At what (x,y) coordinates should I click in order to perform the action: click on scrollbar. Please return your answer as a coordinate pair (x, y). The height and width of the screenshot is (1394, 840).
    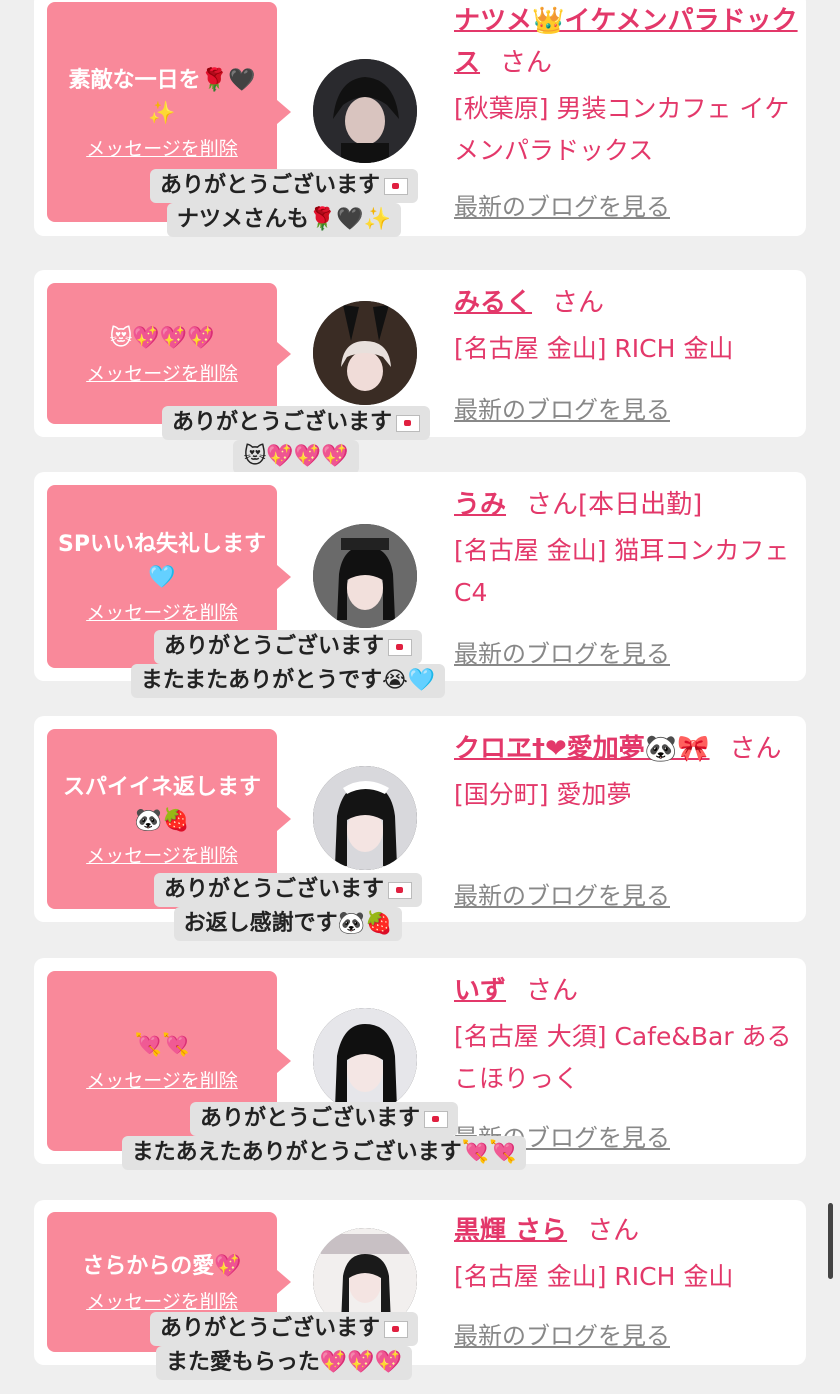
    Looking at the image, I should click on (830, 1241).